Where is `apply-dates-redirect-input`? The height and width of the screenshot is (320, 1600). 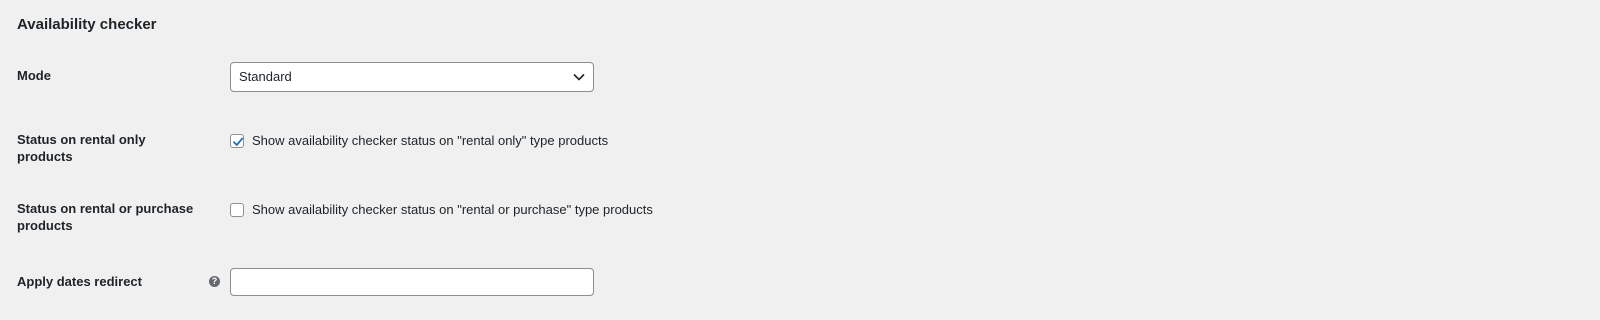
apply-dates-redirect-input is located at coordinates (412, 282).